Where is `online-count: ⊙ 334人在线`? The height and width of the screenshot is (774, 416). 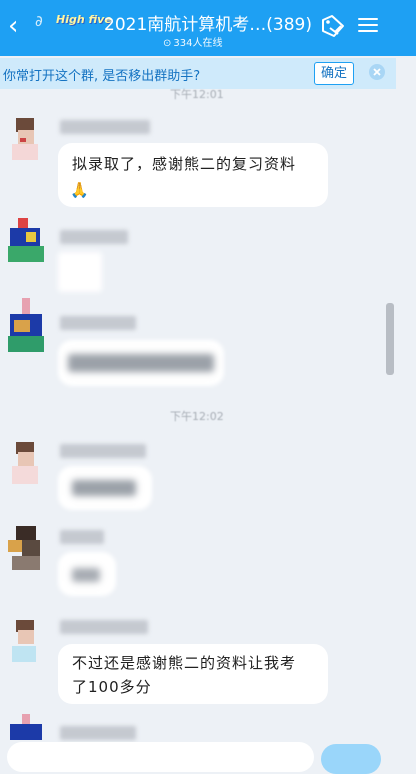 online-count: ⊙ 334人在线 is located at coordinates (192, 41).